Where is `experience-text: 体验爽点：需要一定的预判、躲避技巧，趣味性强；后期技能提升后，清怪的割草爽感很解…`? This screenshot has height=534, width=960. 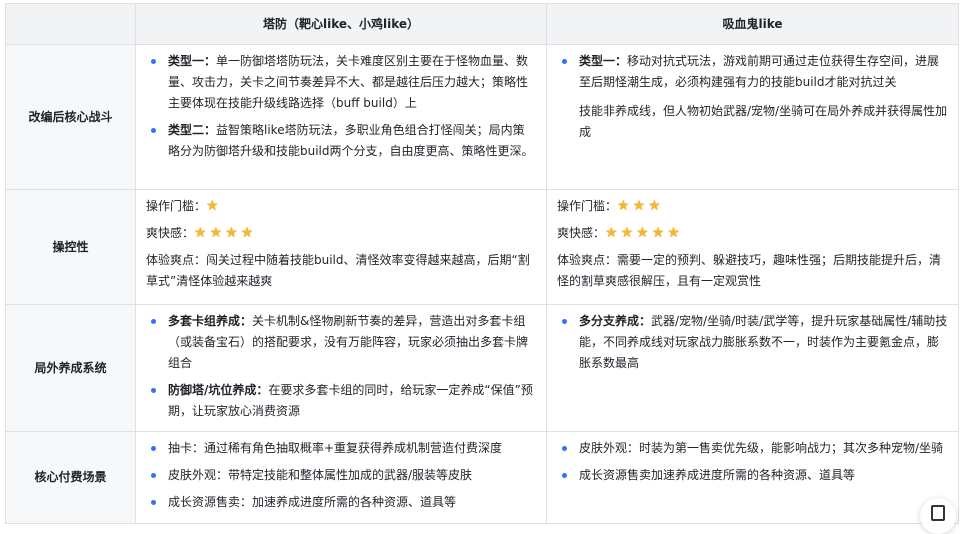 experience-text: 体验爽点：需要一定的预判、躲避技巧，趣味性强；后期技能提升后，清怪的割草爽感很解… is located at coordinates (749, 270).